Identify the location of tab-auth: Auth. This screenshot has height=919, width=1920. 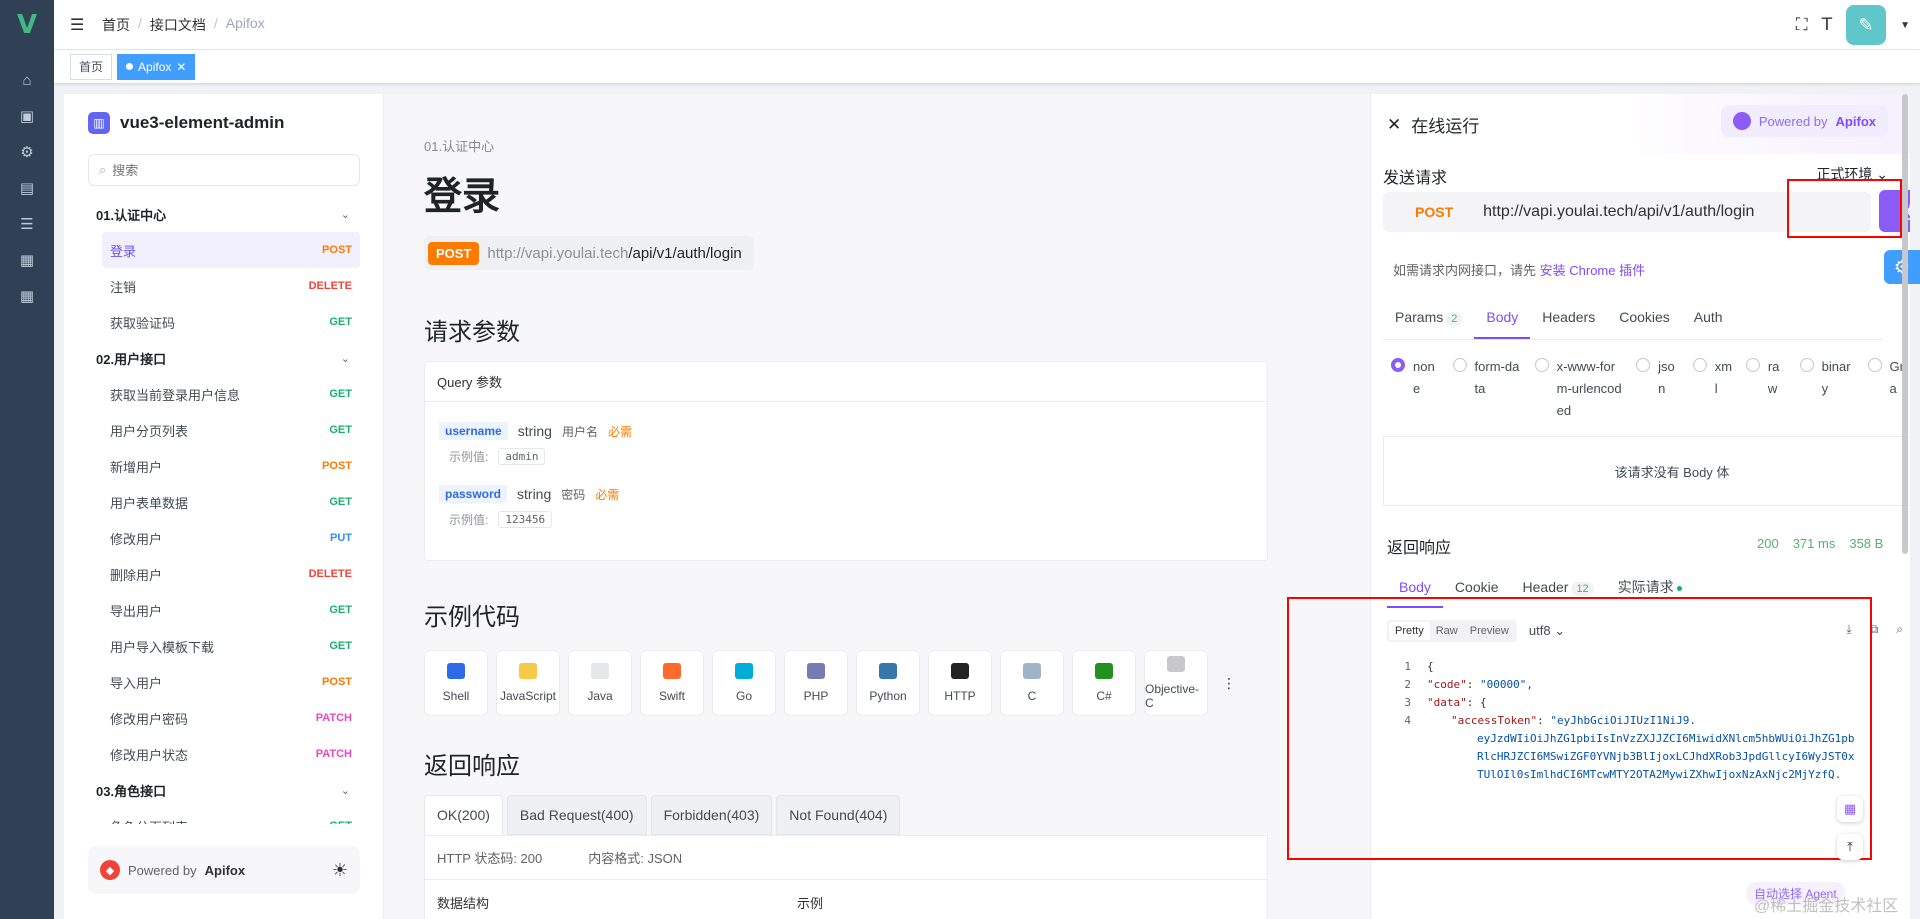
(1708, 316).